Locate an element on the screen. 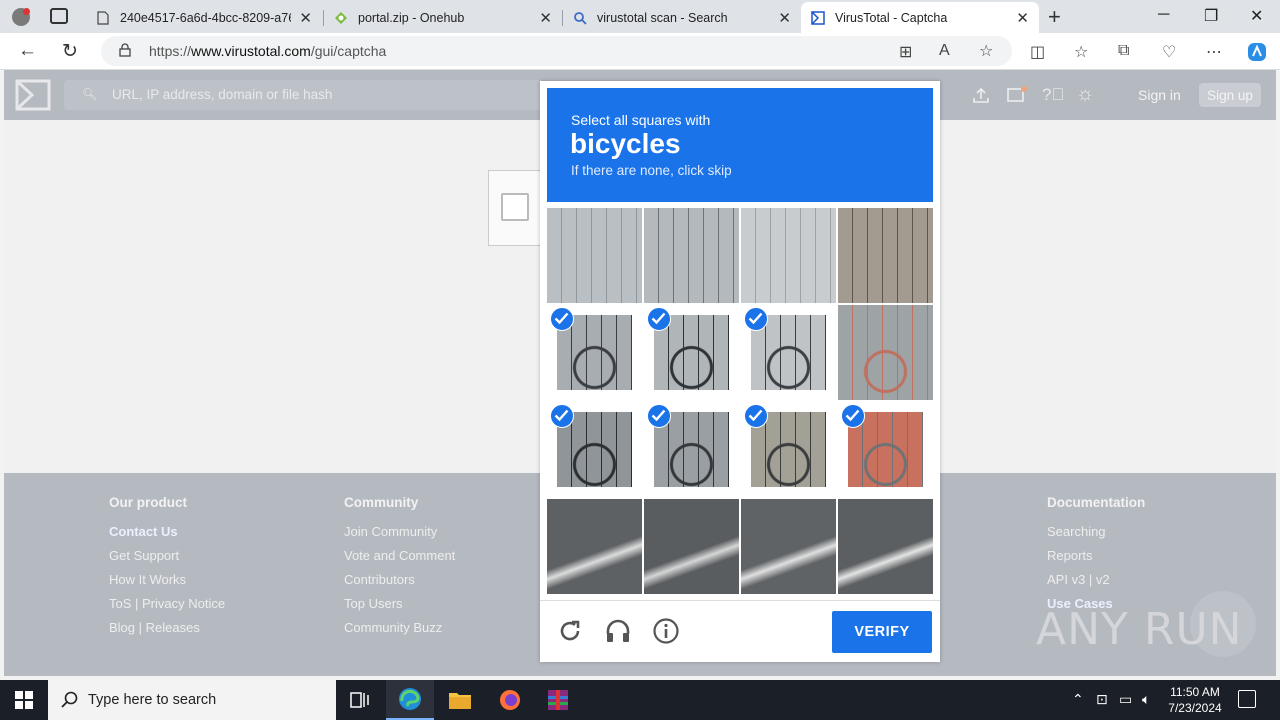 This screenshot has height=720, width=1280. sign-in-link: Sign in is located at coordinates (1159, 95).